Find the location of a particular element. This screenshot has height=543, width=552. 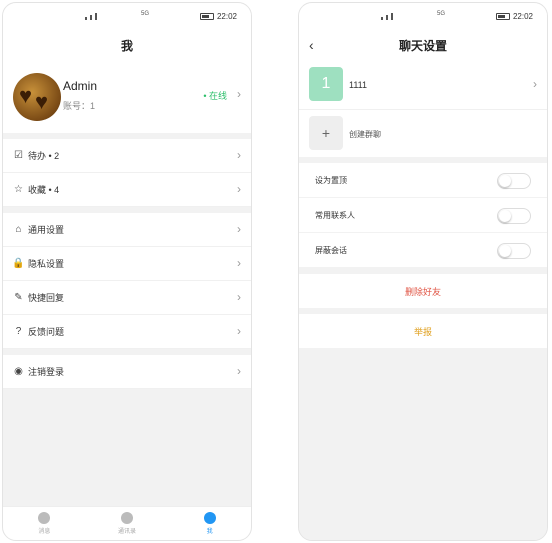

toggle-row: 设为置顶 is located at coordinates (423, 180).